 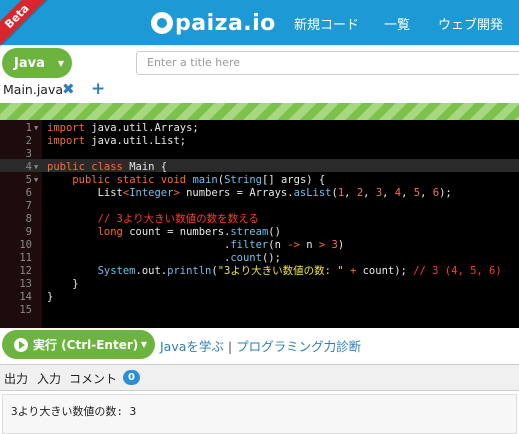 What do you see at coordinates (28, 206) in the screenshot?
I see `line-number: 7` at bounding box center [28, 206].